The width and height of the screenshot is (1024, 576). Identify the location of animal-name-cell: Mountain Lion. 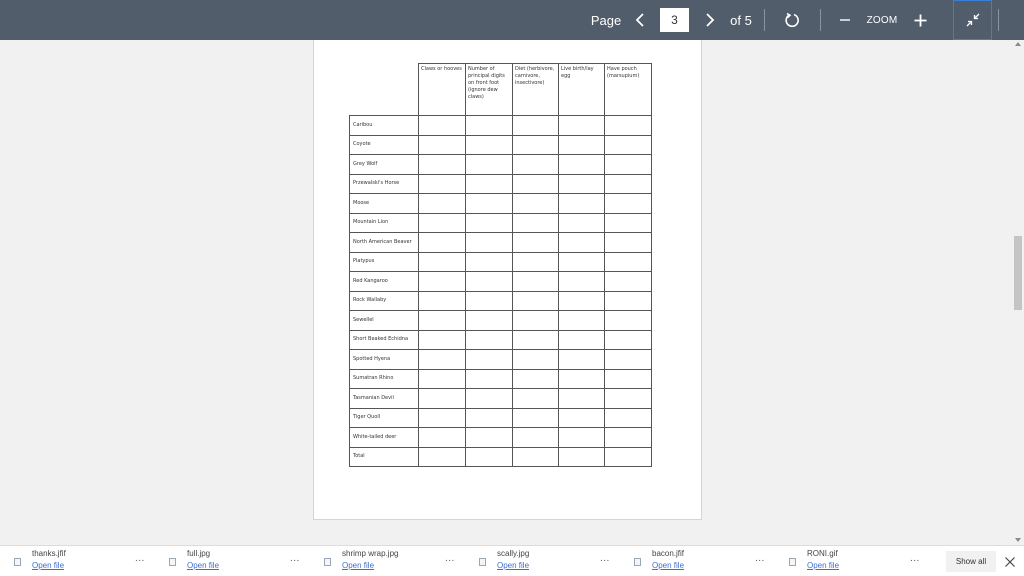
(384, 222).